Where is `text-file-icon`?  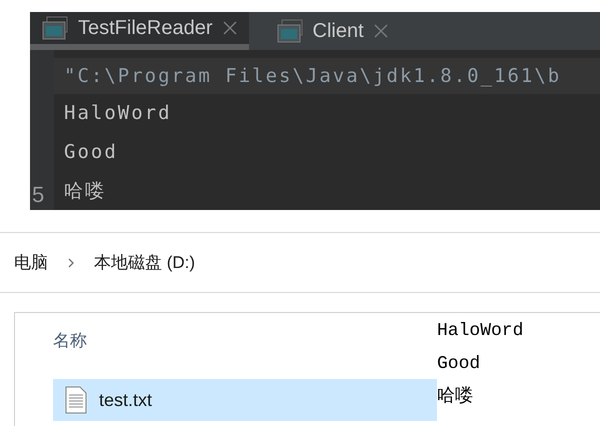 text-file-icon is located at coordinates (76, 400).